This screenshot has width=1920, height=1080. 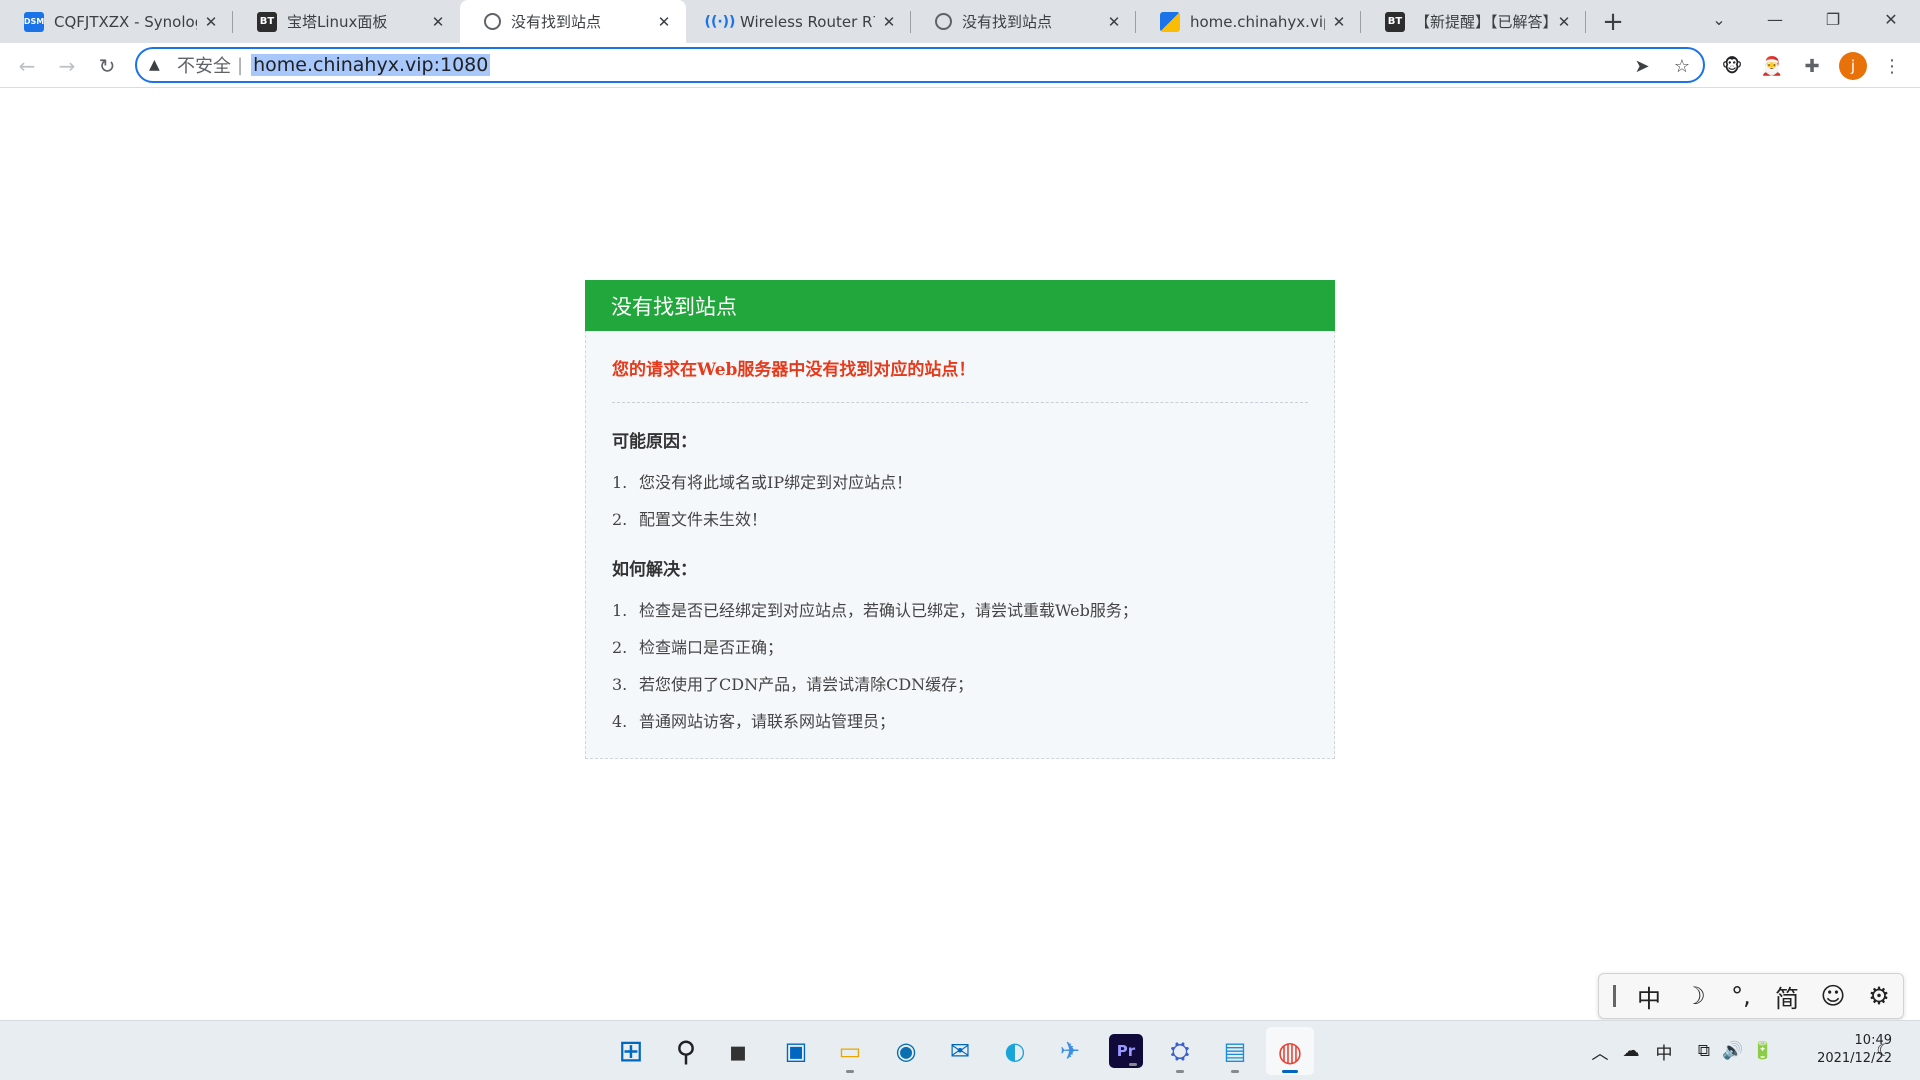 What do you see at coordinates (1812, 66) in the screenshot?
I see `extensions-puzzle-icon: ✚` at bounding box center [1812, 66].